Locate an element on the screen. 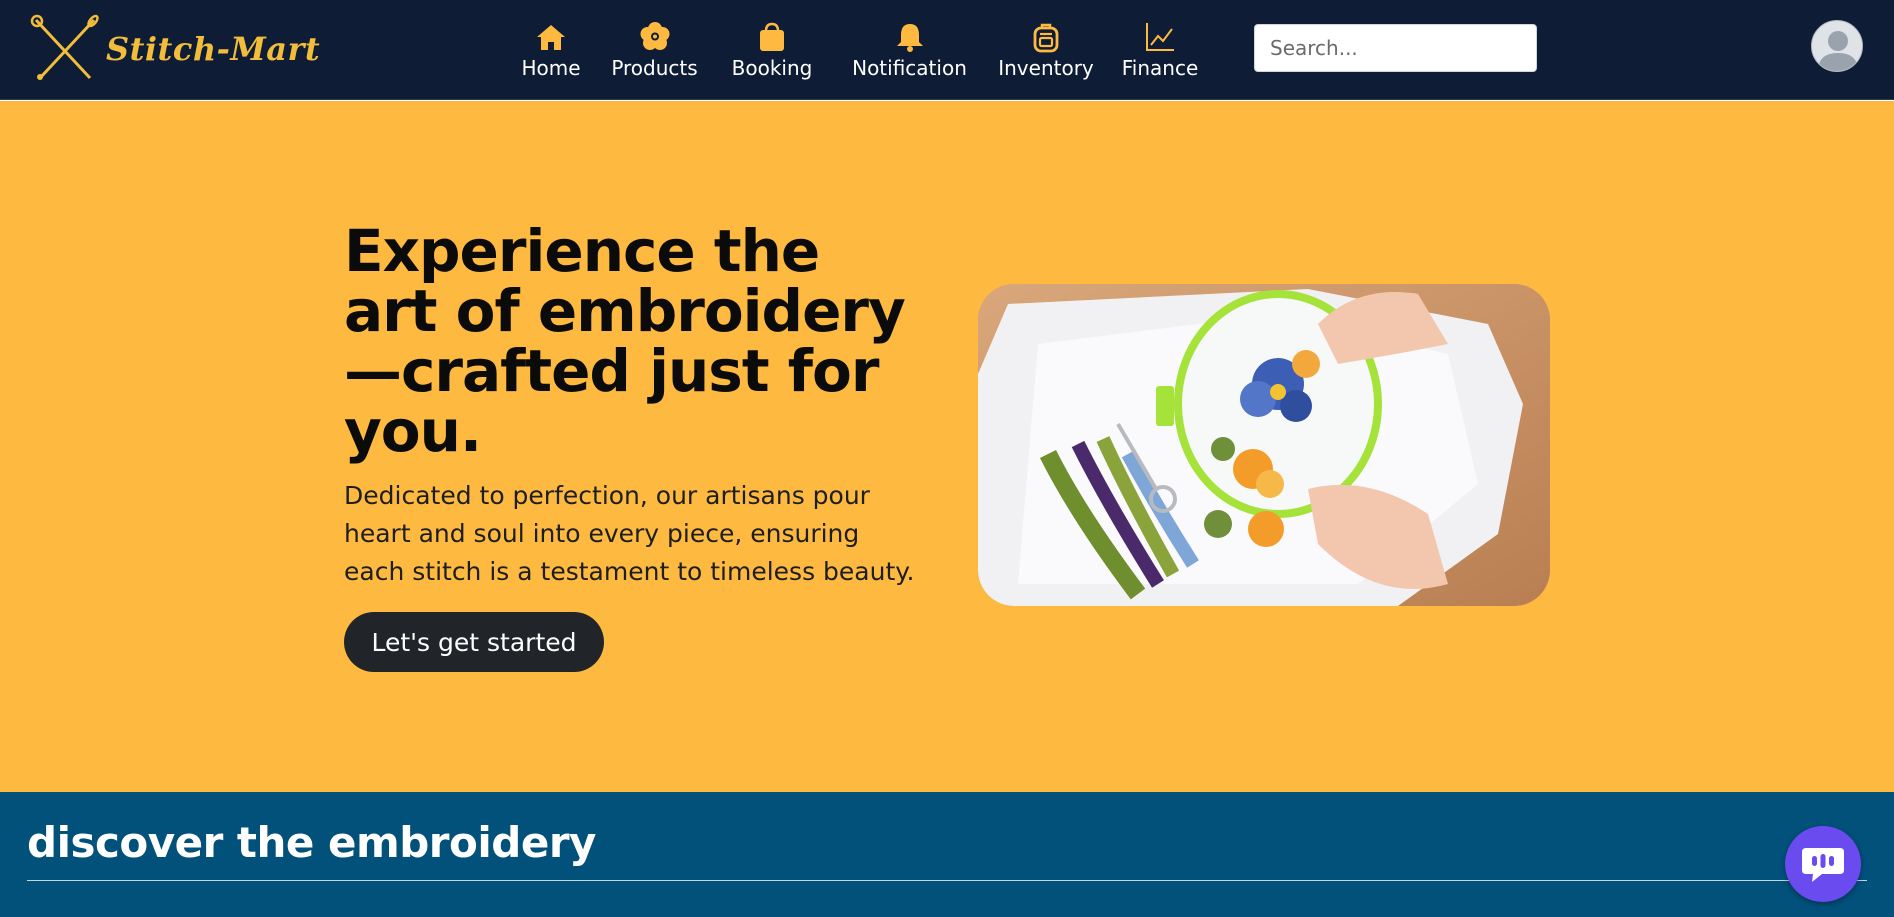 This screenshot has width=1894, height=917. nav-inventory: Inventory is located at coordinates (1046, 48).